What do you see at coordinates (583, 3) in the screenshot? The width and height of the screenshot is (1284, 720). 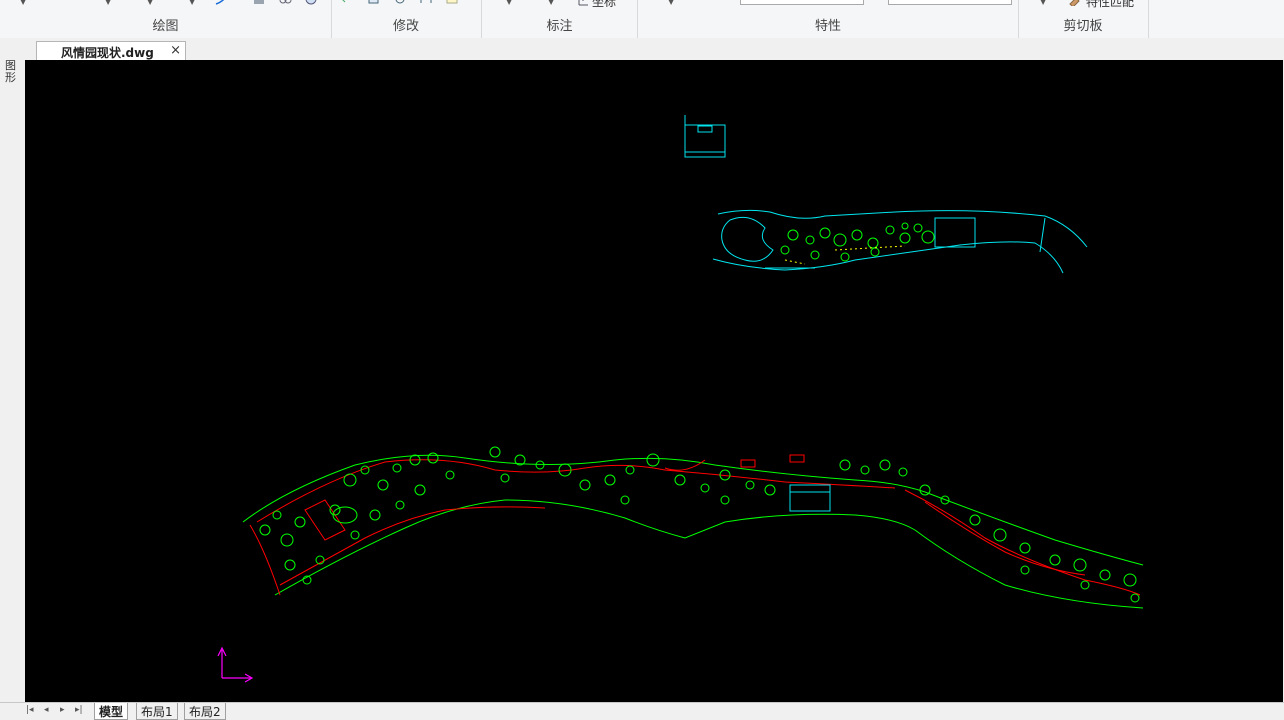 I see `ordinate-dimension-icon` at bounding box center [583, 3].